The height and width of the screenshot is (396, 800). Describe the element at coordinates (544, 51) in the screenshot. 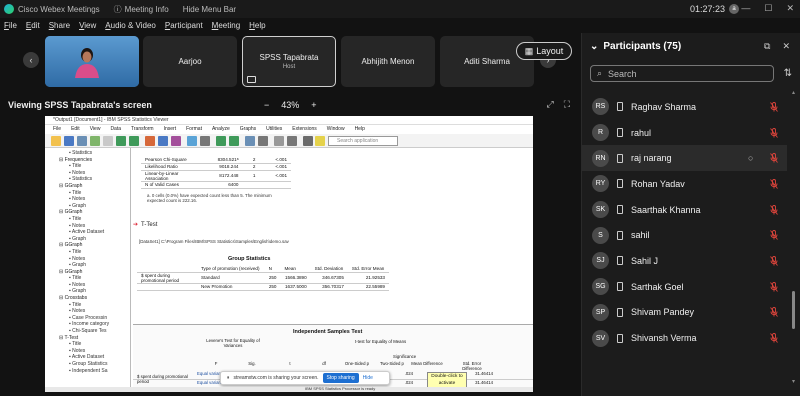

I see `layout-button: ▦ Layout` at that location.